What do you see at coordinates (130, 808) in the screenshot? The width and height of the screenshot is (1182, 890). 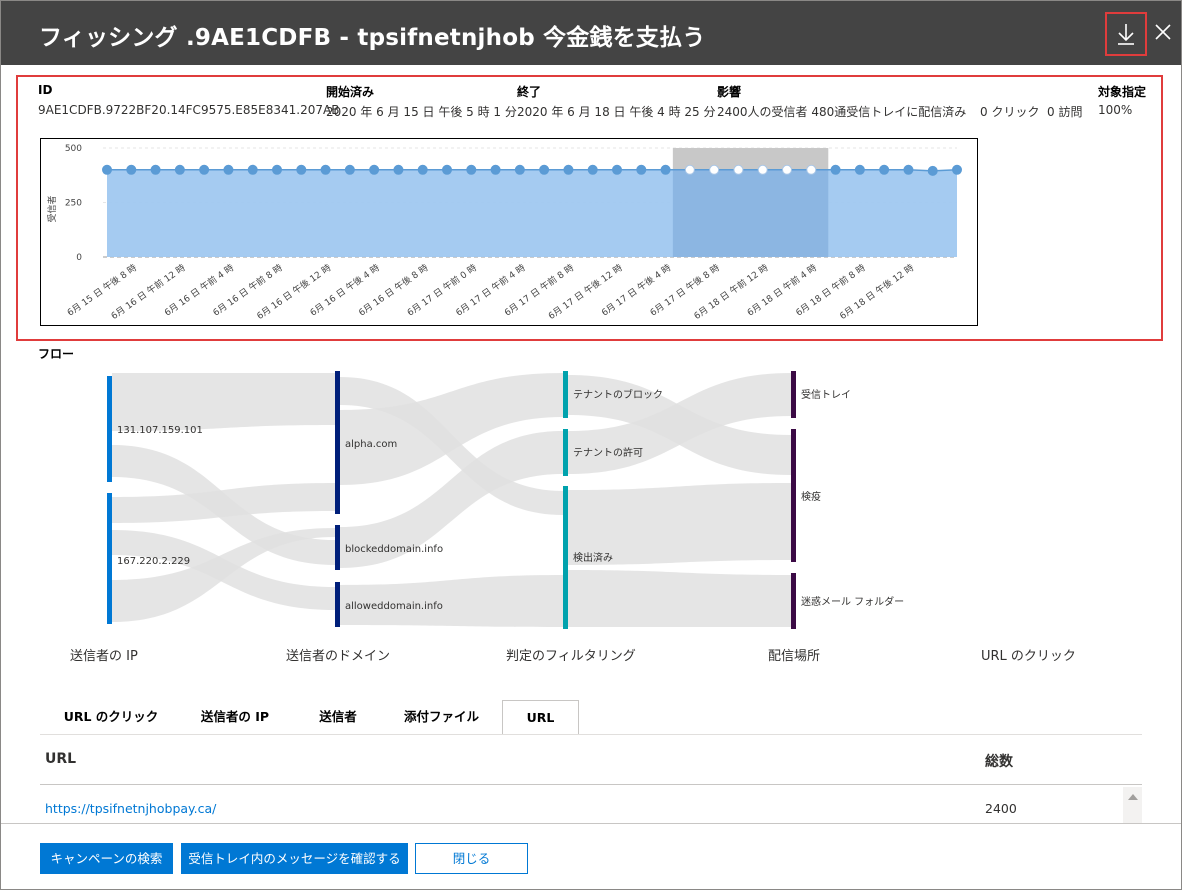 I see `url-link: https://tpsifnetnjhobpay.ca/` at bounding box center [130, 808].